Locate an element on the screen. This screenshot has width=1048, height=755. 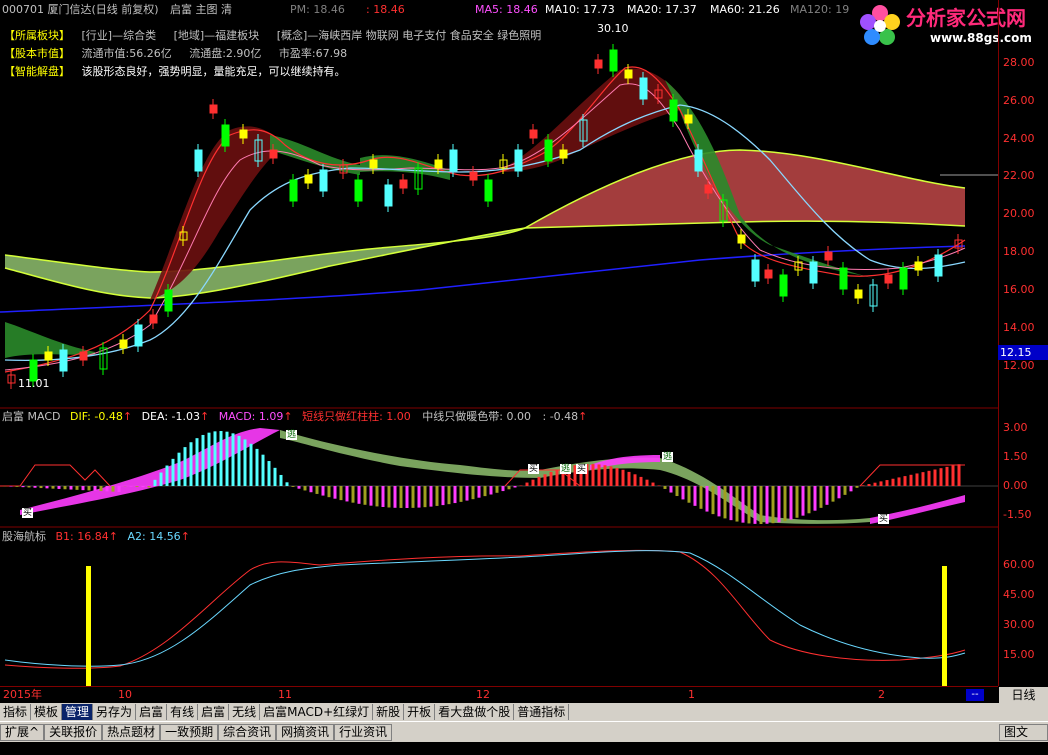
date-label: 2015年 is located at coordinates (22, 694).